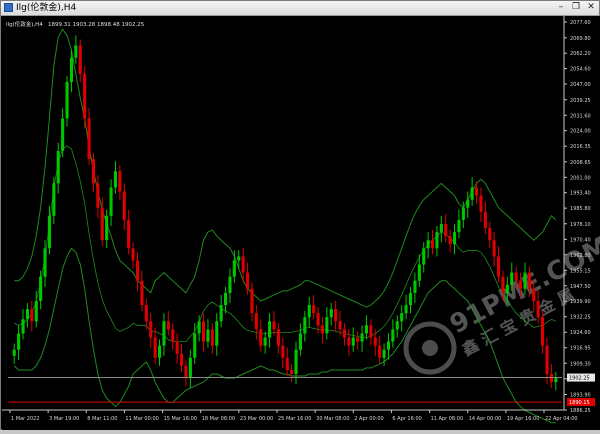  I want to click on restore-button: ❐, so click(576, 7).